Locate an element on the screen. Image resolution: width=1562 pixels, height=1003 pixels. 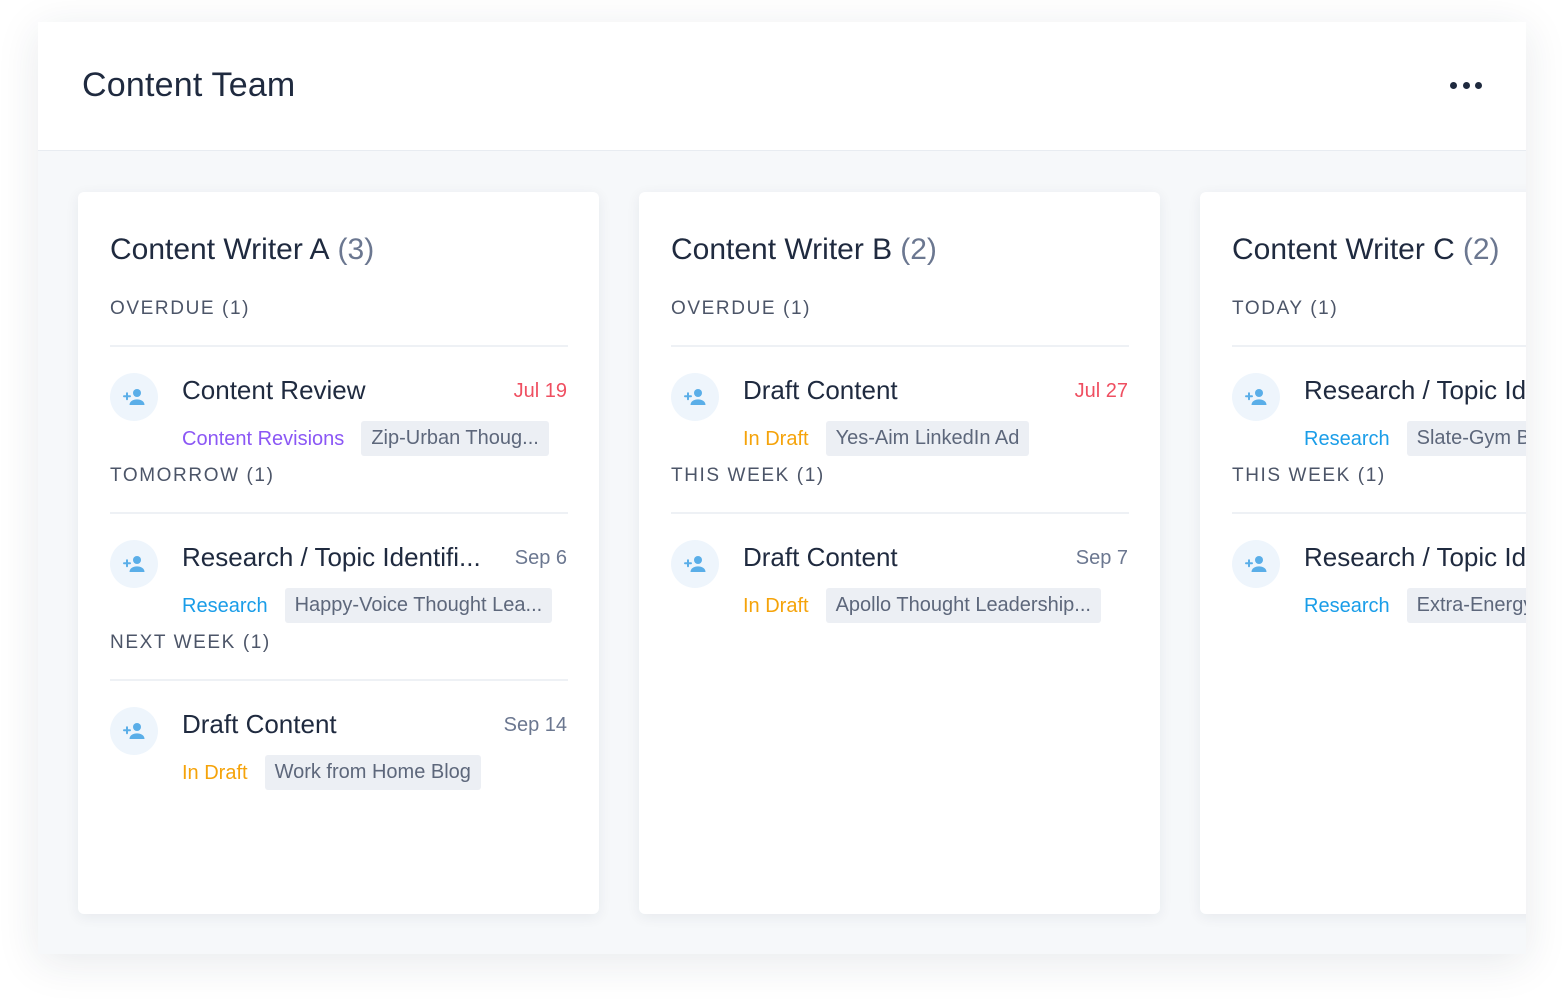
due-date: Sep 6 is located at coordinates (540, 558).